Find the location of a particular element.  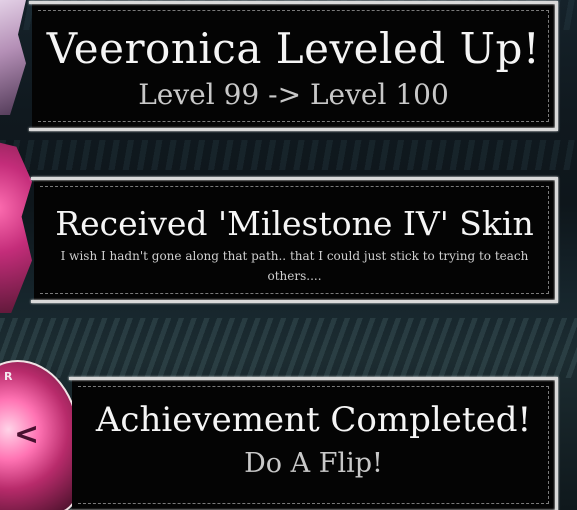

skin-received-title: Received 'Milestone IV' Skin is located at coordinates (294, 223).